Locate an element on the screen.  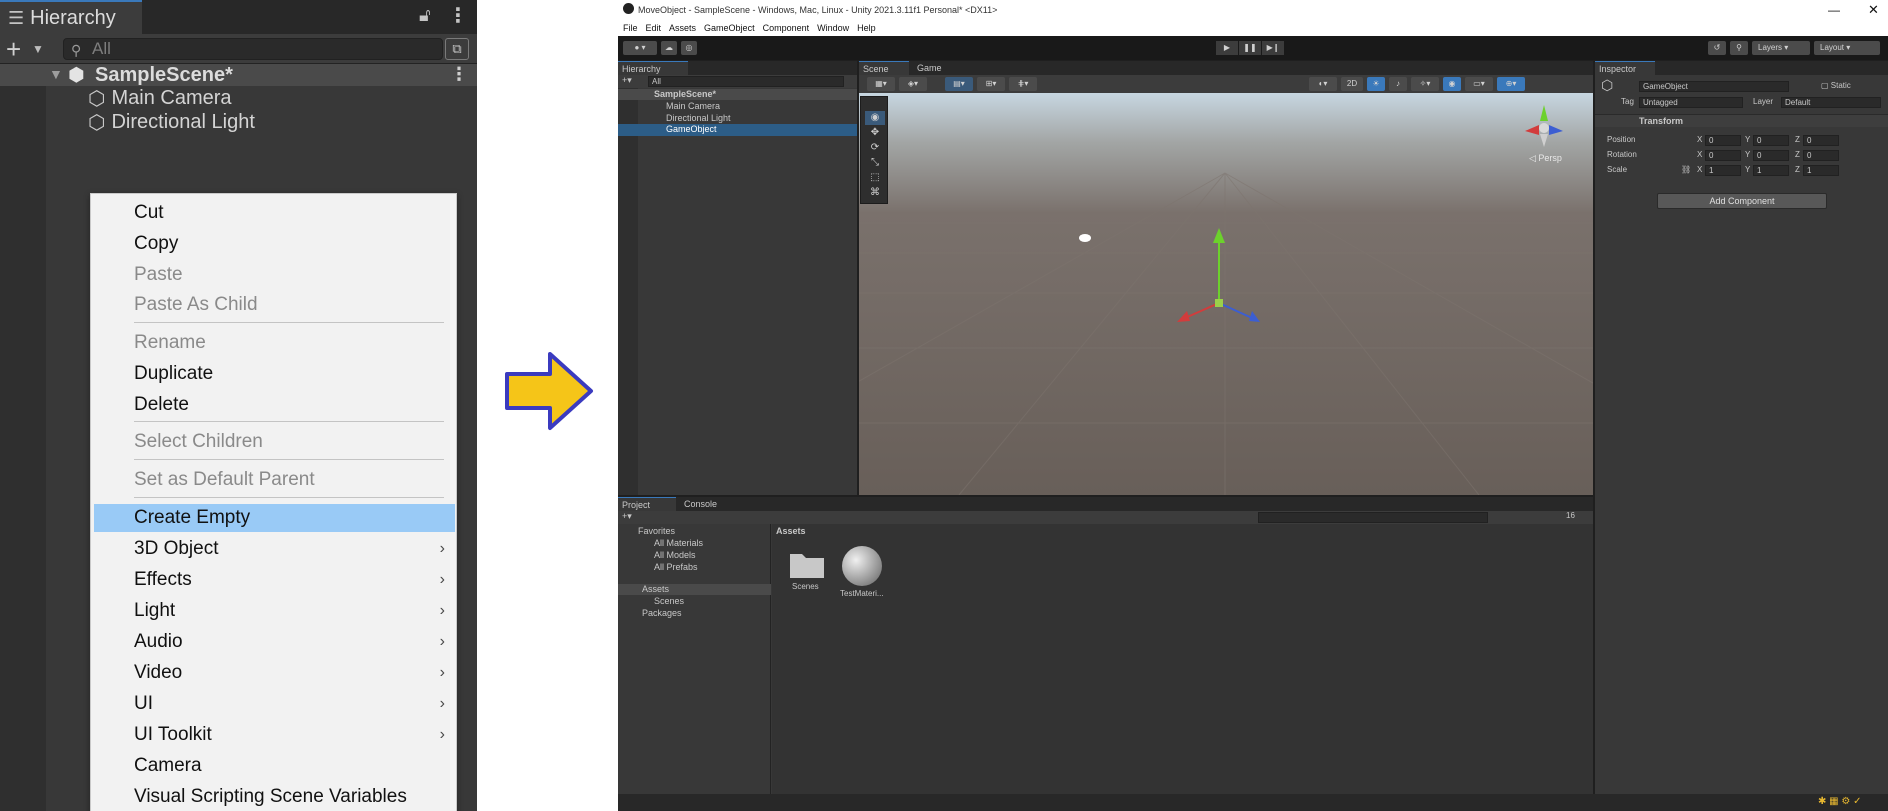
tab-hierarchy: ☰ Hierarchy is located at coordinates (71, 17).